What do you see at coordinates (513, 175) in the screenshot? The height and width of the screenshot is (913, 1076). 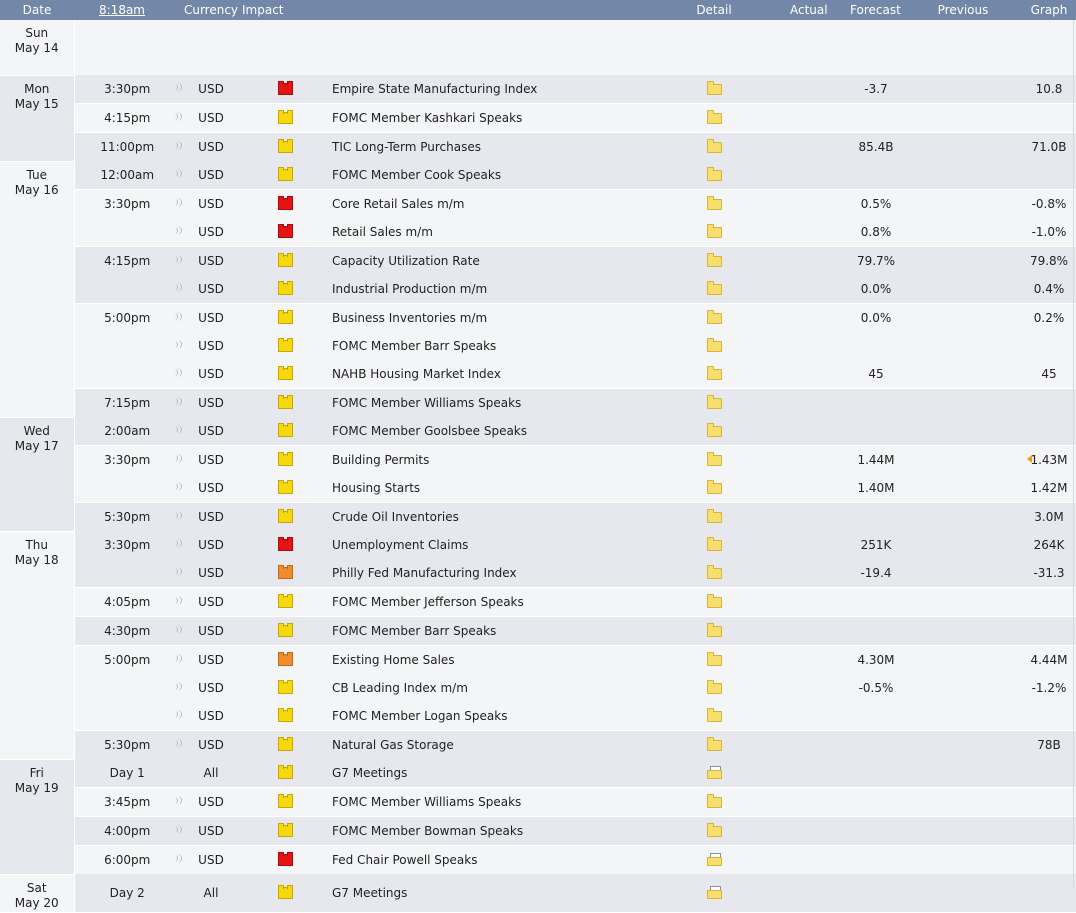 I see `event-title: FOMC Member Cook Speaks` at bounding box center [513, 175].